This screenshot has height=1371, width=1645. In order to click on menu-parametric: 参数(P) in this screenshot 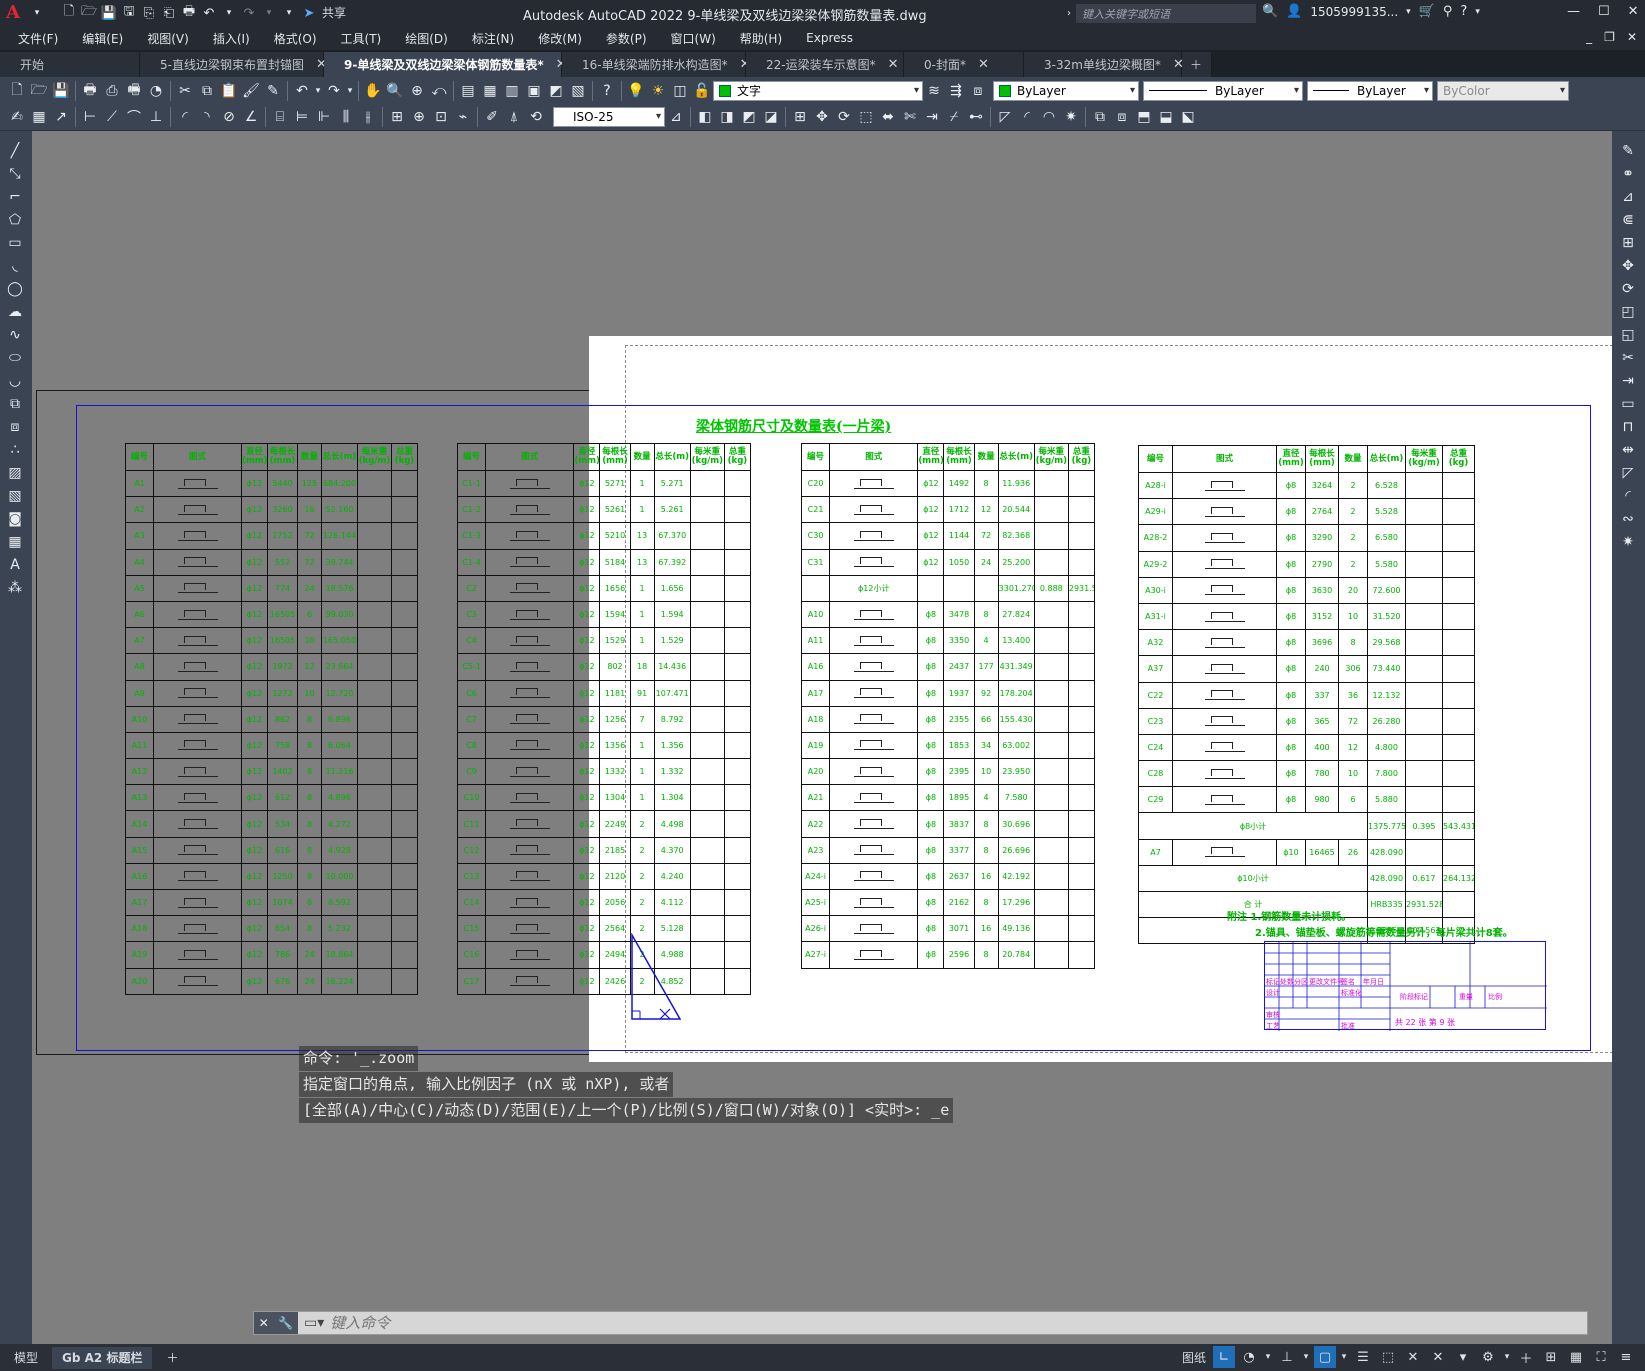, I will do `click(626, 38)`.